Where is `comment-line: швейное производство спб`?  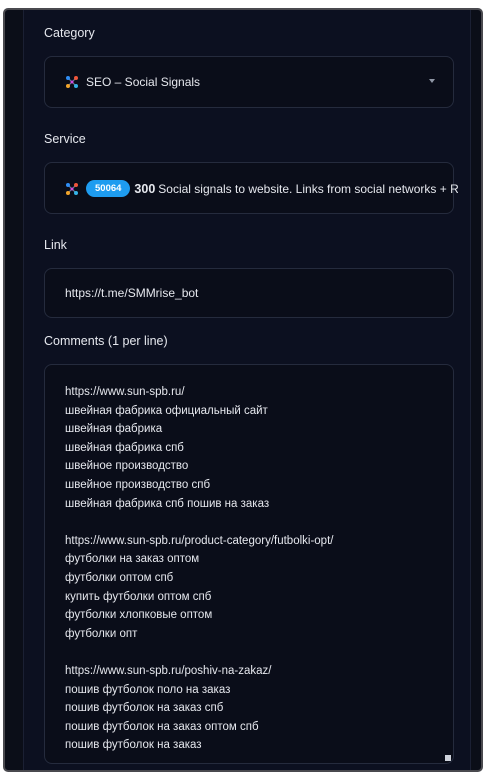
comment-line: швейное производство спб is located at coordinates (138, 484).